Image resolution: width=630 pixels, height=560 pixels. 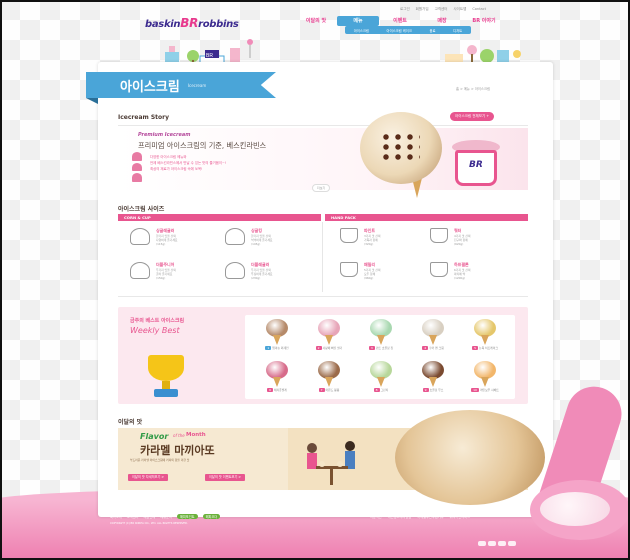 I want to click on size-item: 더블주니어 두가지 맛을 선택 골라 즐기세요 (150g), so click(x=177, y=271).